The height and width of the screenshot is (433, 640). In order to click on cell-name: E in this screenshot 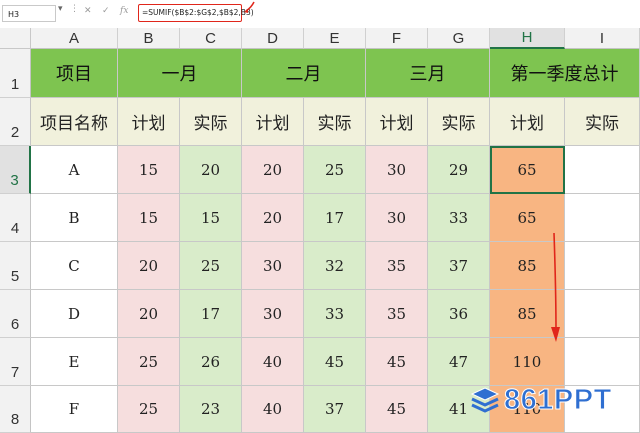, I will do `click(74, 362)`.